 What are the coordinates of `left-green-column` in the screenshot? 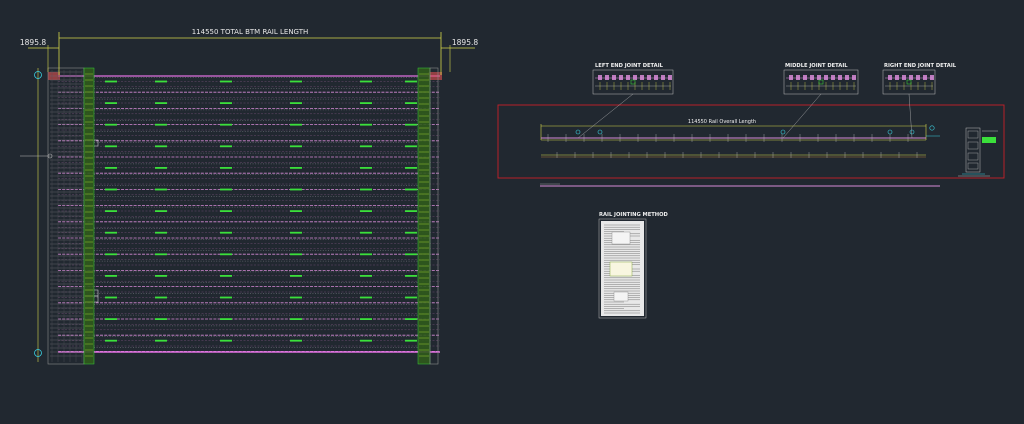 It's located at (89, 216).